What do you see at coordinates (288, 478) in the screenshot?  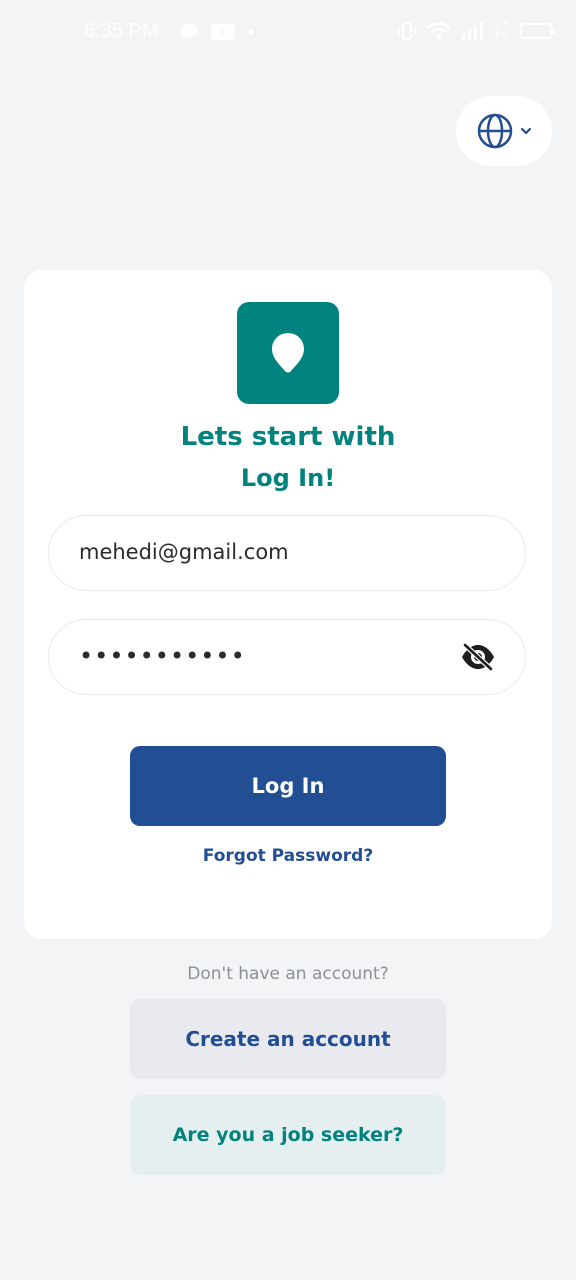 I see `heading-line-2: Log In!` at bounding box center [288, 478].